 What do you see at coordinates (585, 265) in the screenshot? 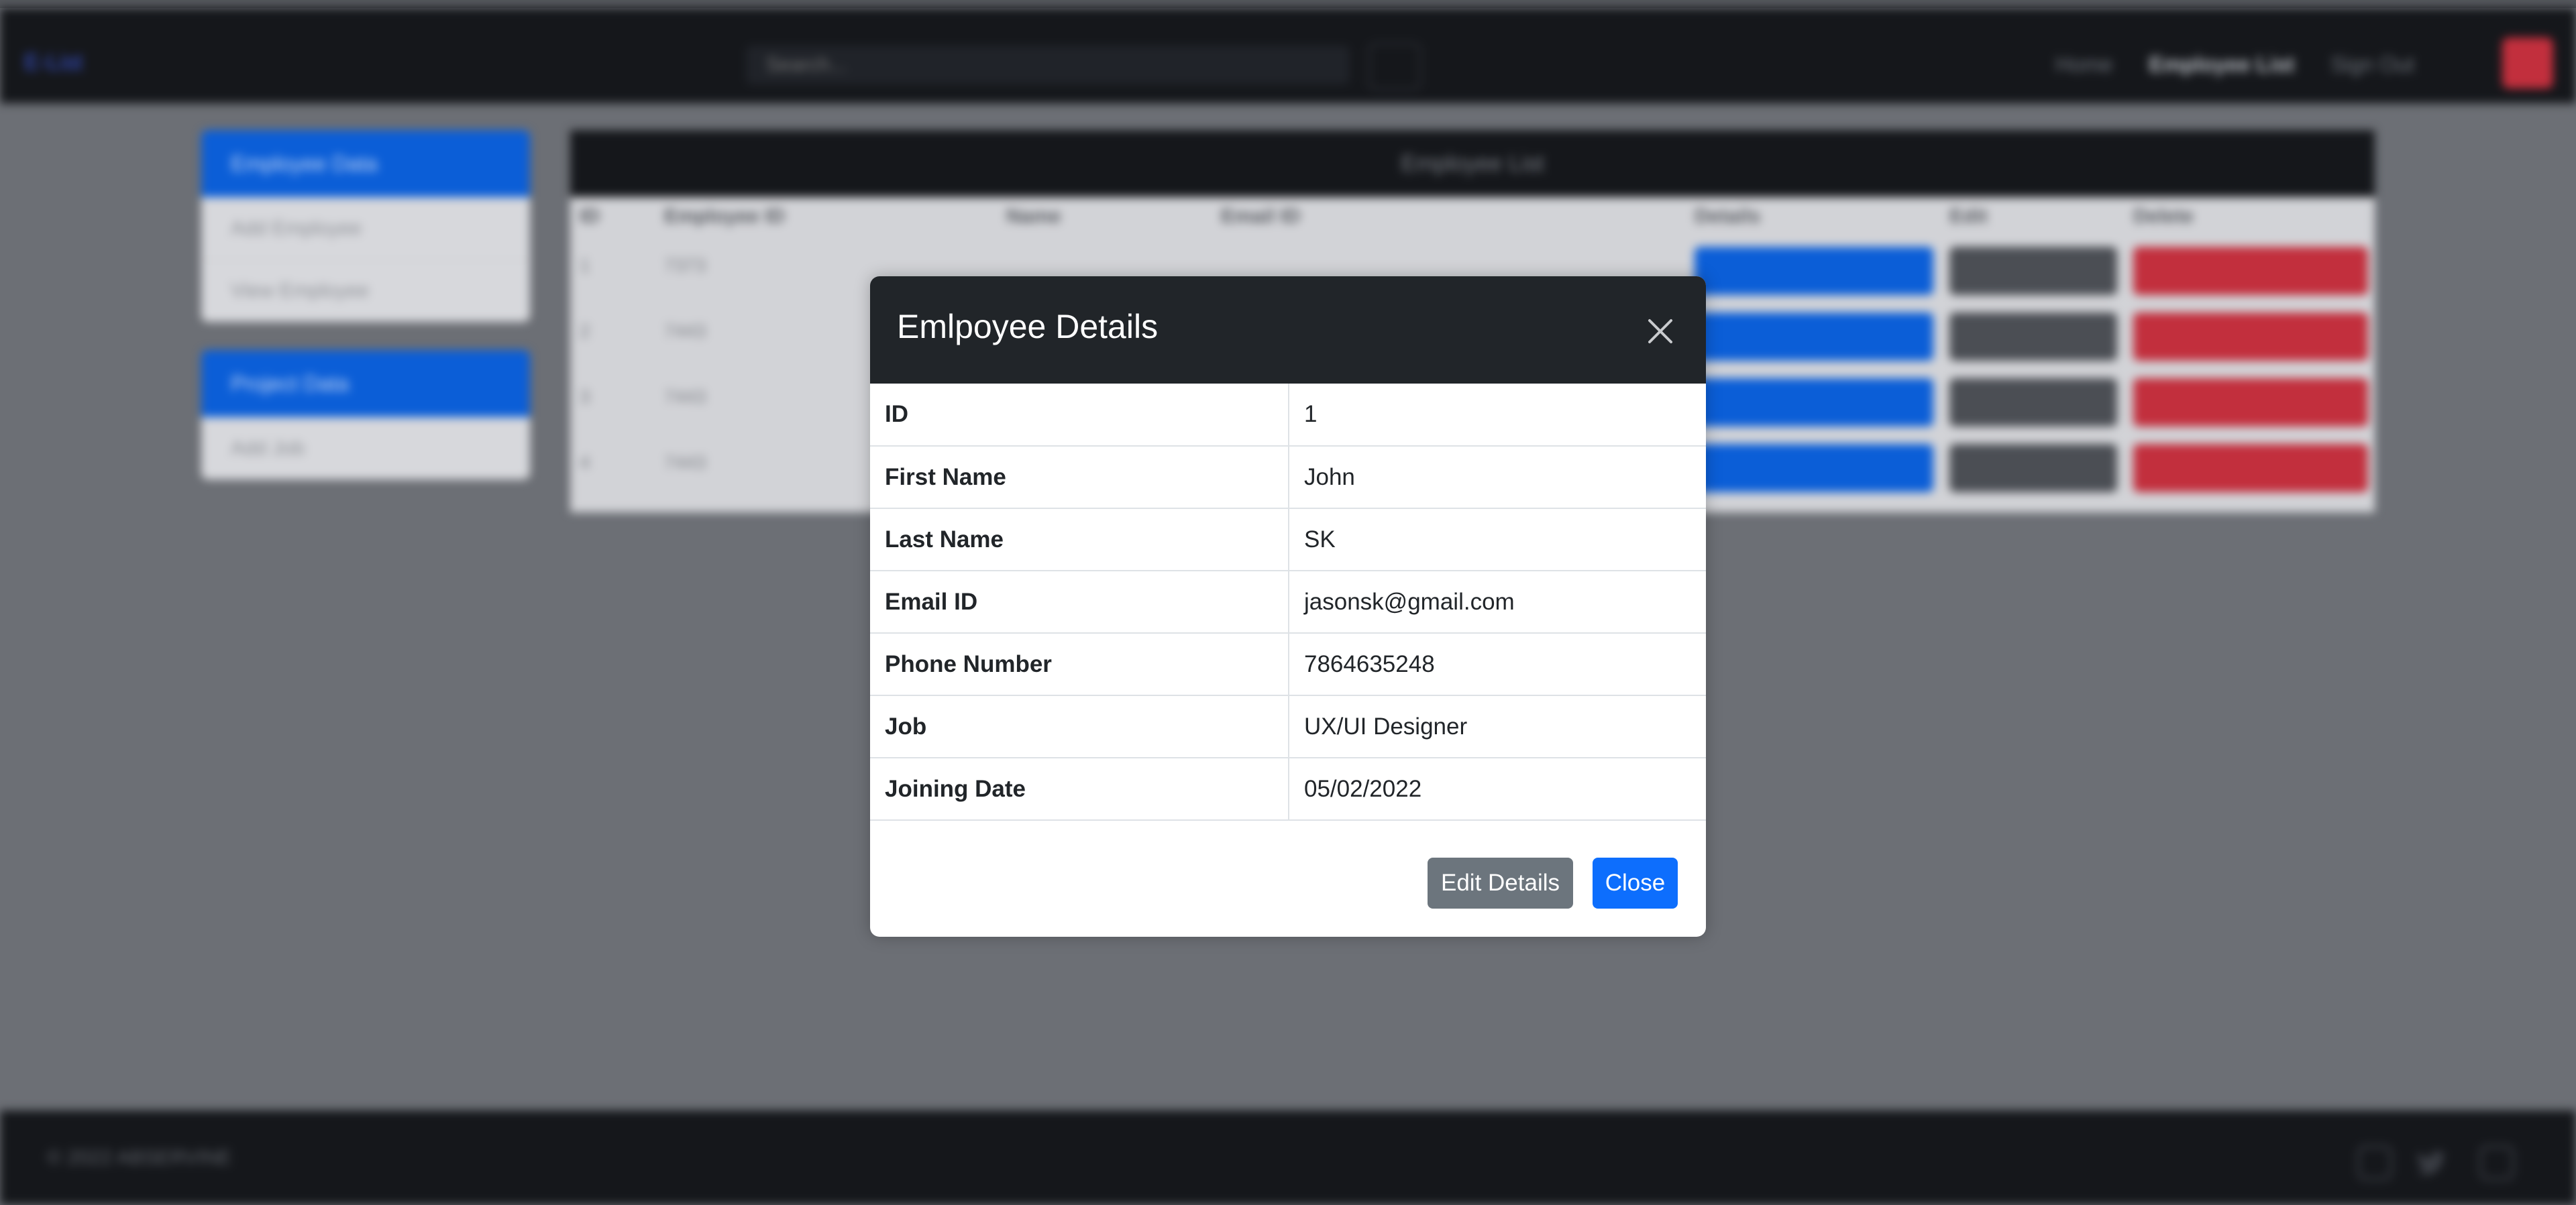
I see `row-id: 1` at bounding box center [585, 265].